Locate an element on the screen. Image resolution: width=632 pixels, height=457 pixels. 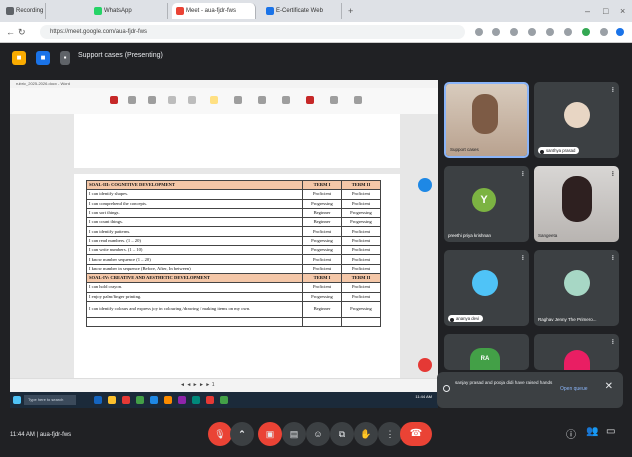
new-tab-icon: + is located at coordinates (350, 11).